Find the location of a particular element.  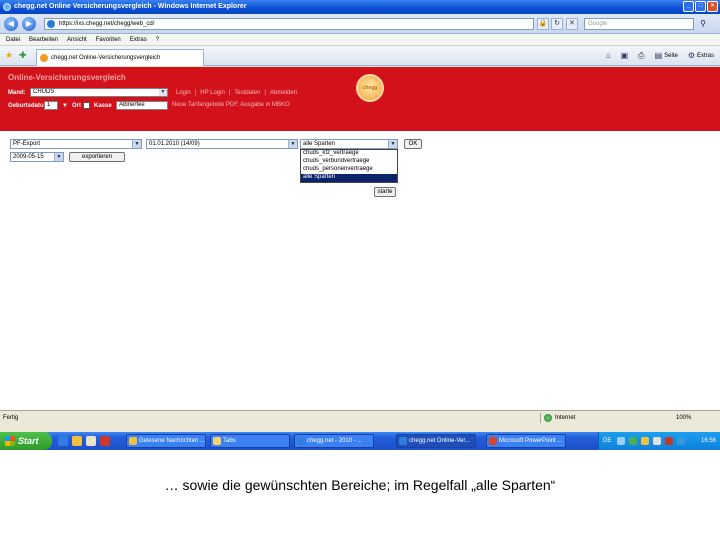

forward-button: ▶ is located at coordinates (29, 24).